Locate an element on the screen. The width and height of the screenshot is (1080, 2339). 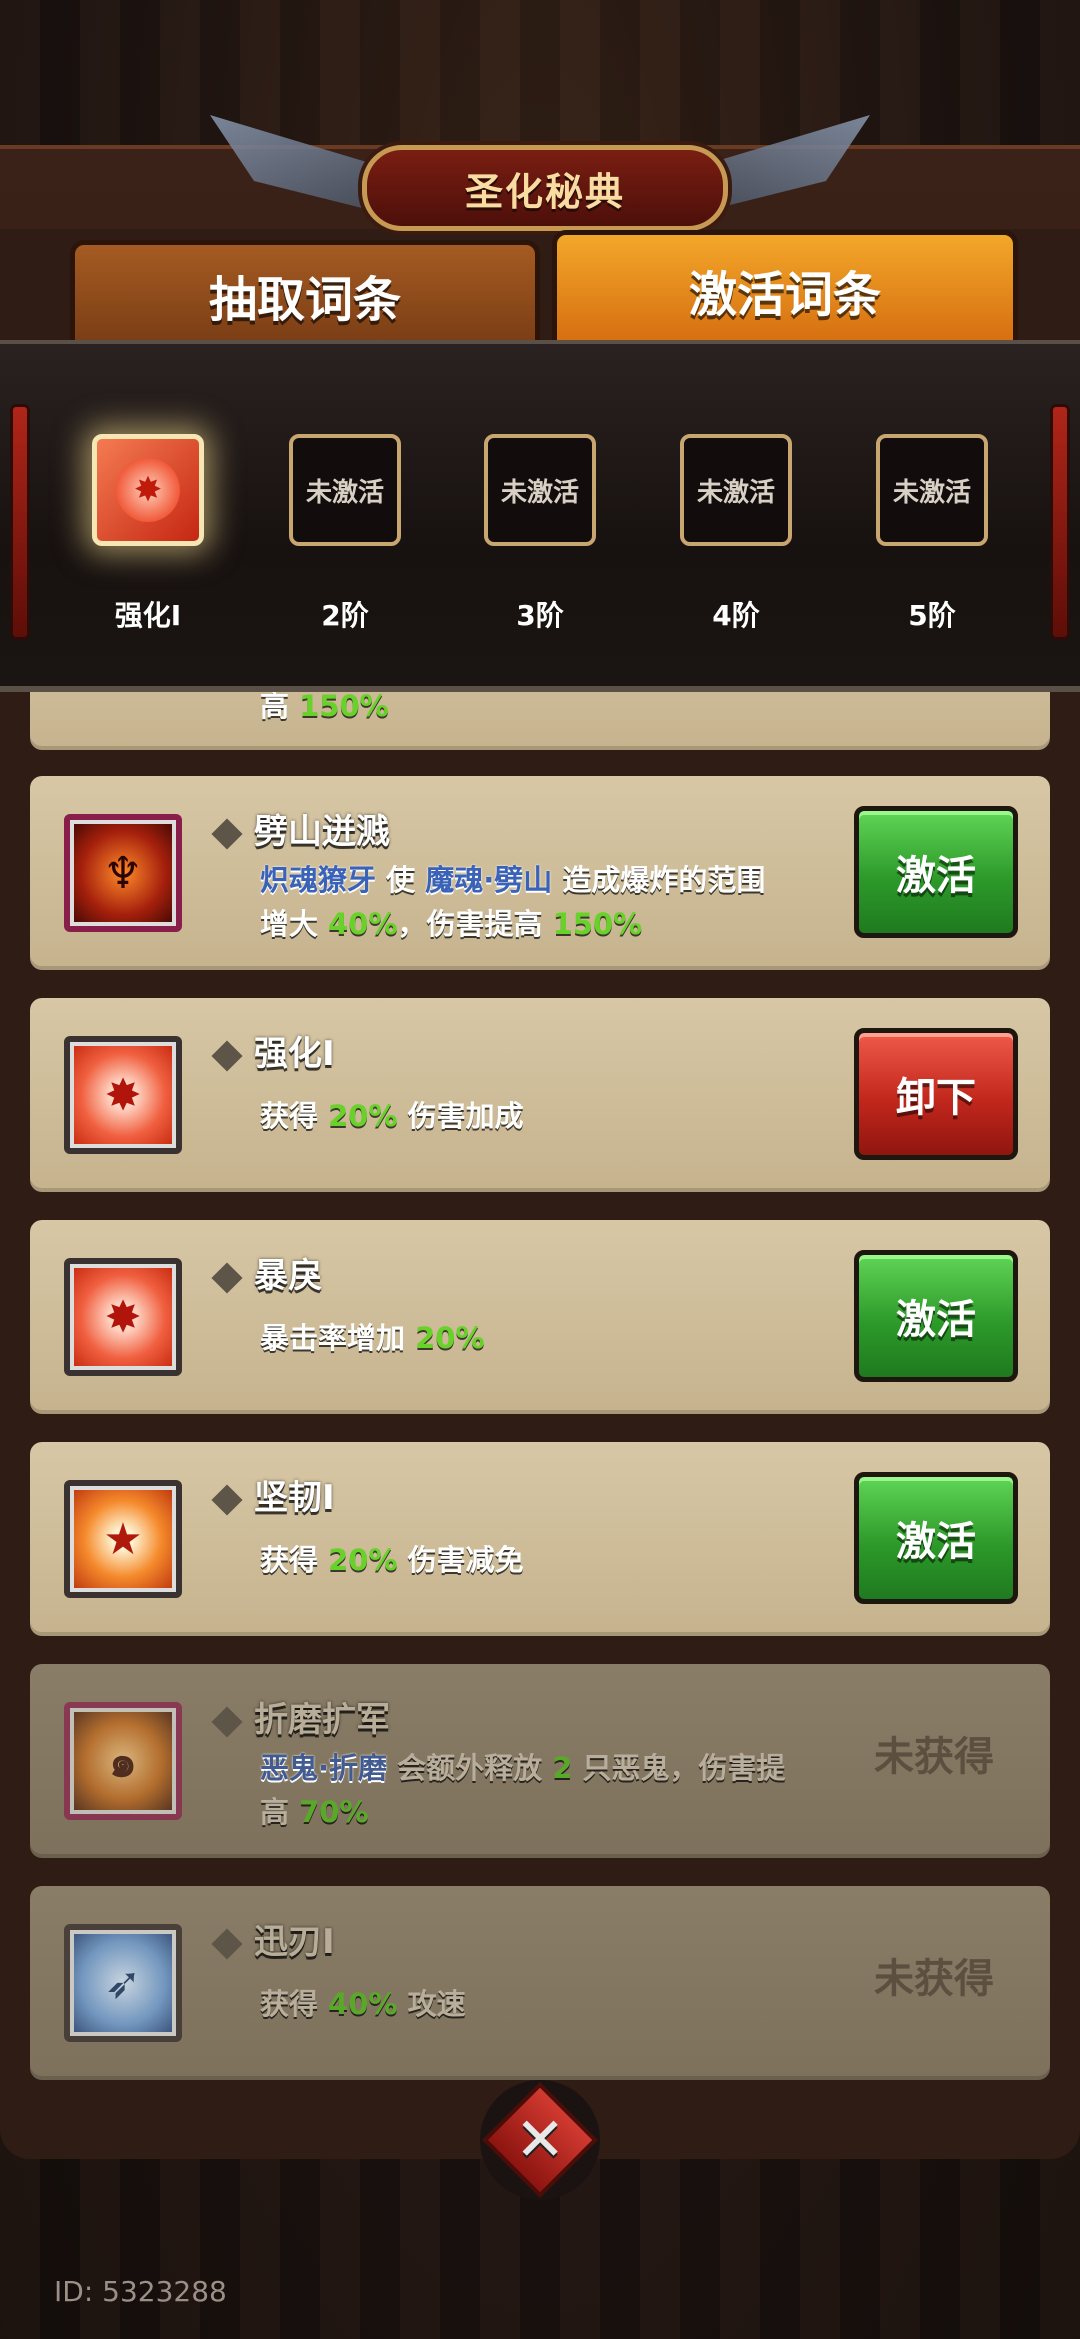
slot-1: ✸ is located at coordinates (148, 490).